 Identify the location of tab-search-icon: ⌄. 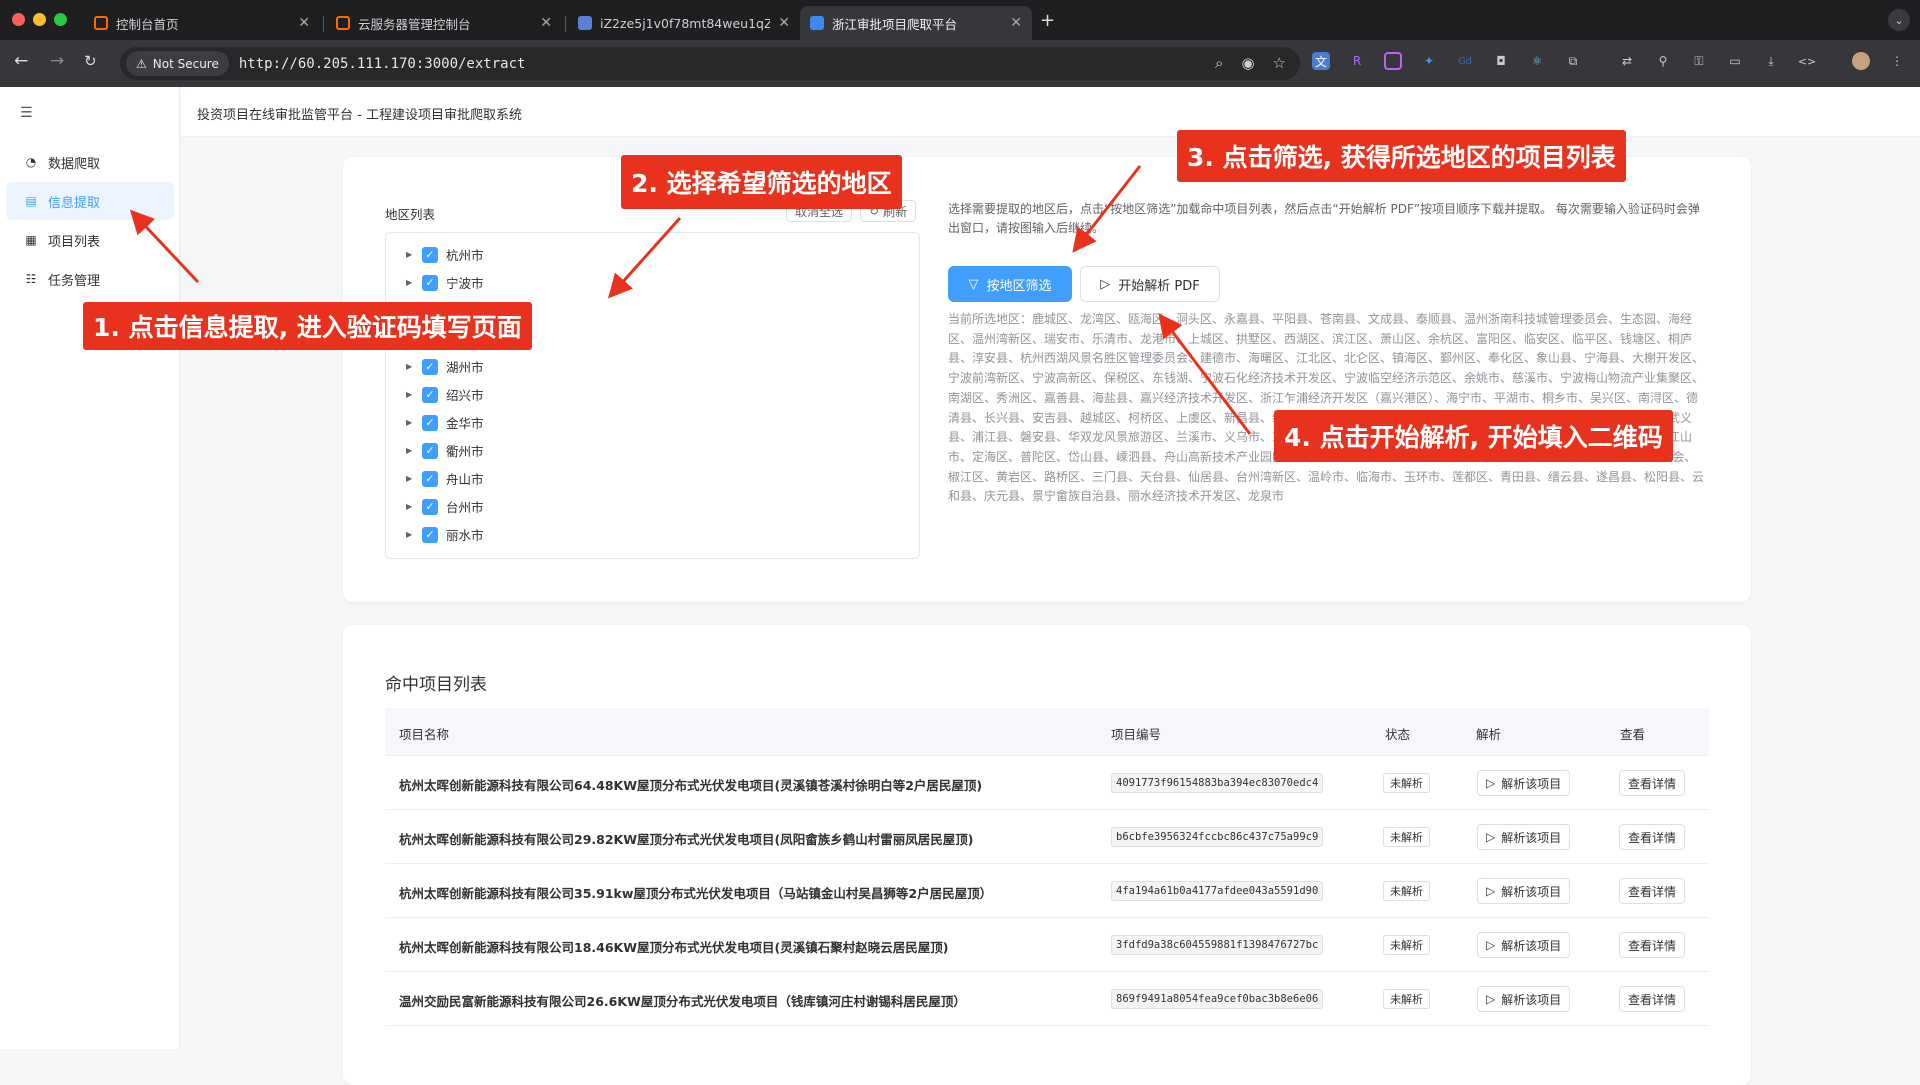
(1899, 20).